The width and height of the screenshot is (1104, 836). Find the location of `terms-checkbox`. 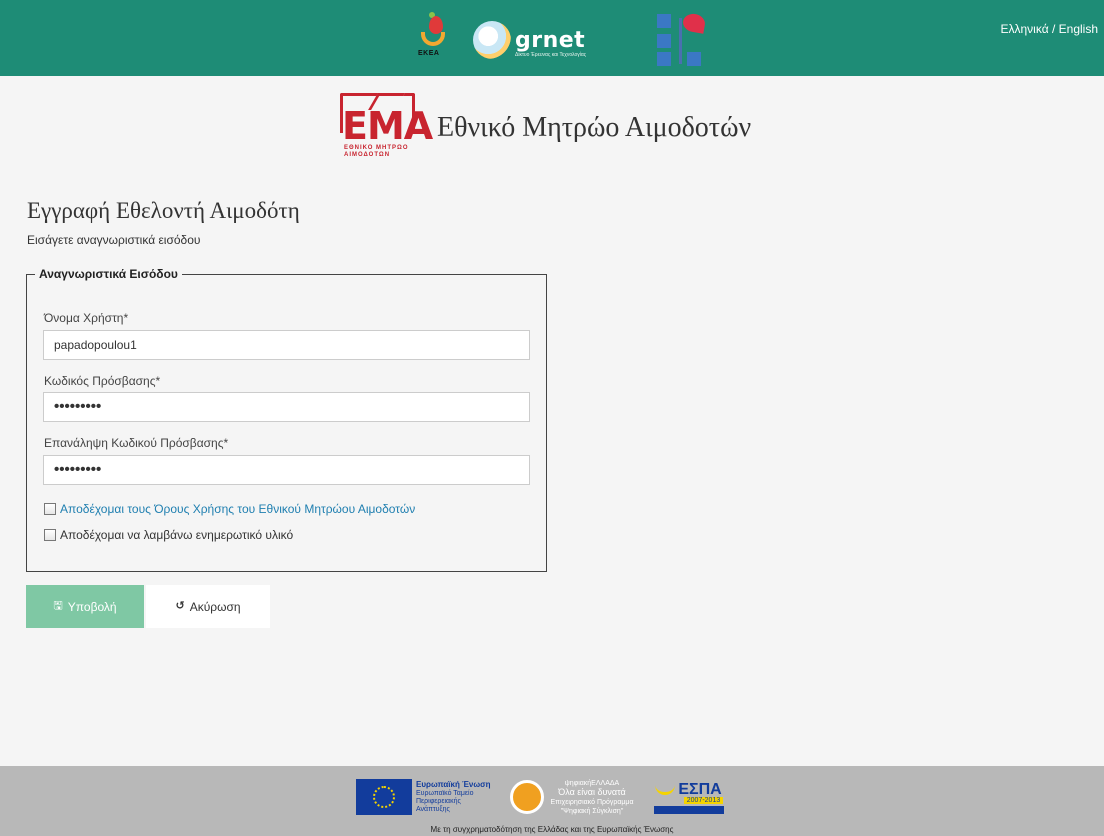

terms-checkbox is located at coordinates (50, 509).